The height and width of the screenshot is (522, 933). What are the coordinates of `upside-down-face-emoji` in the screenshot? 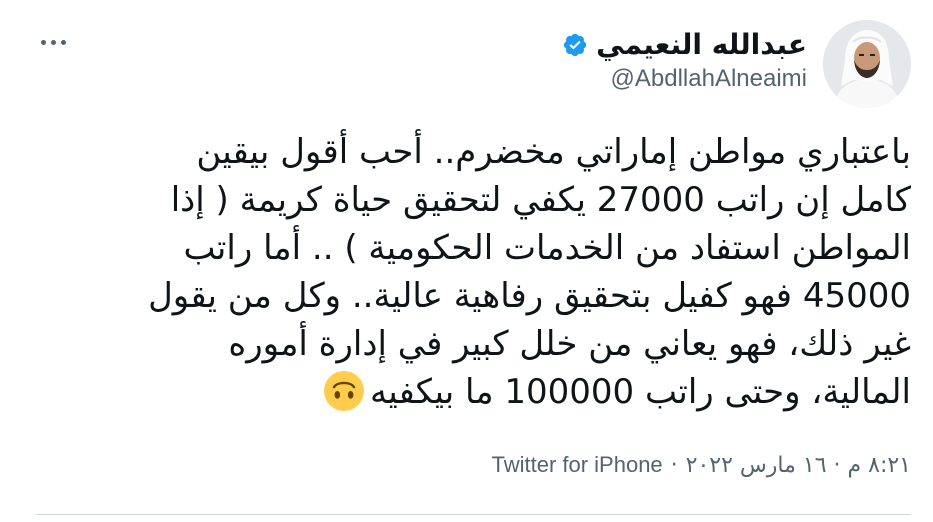 It's located at (344, 391).